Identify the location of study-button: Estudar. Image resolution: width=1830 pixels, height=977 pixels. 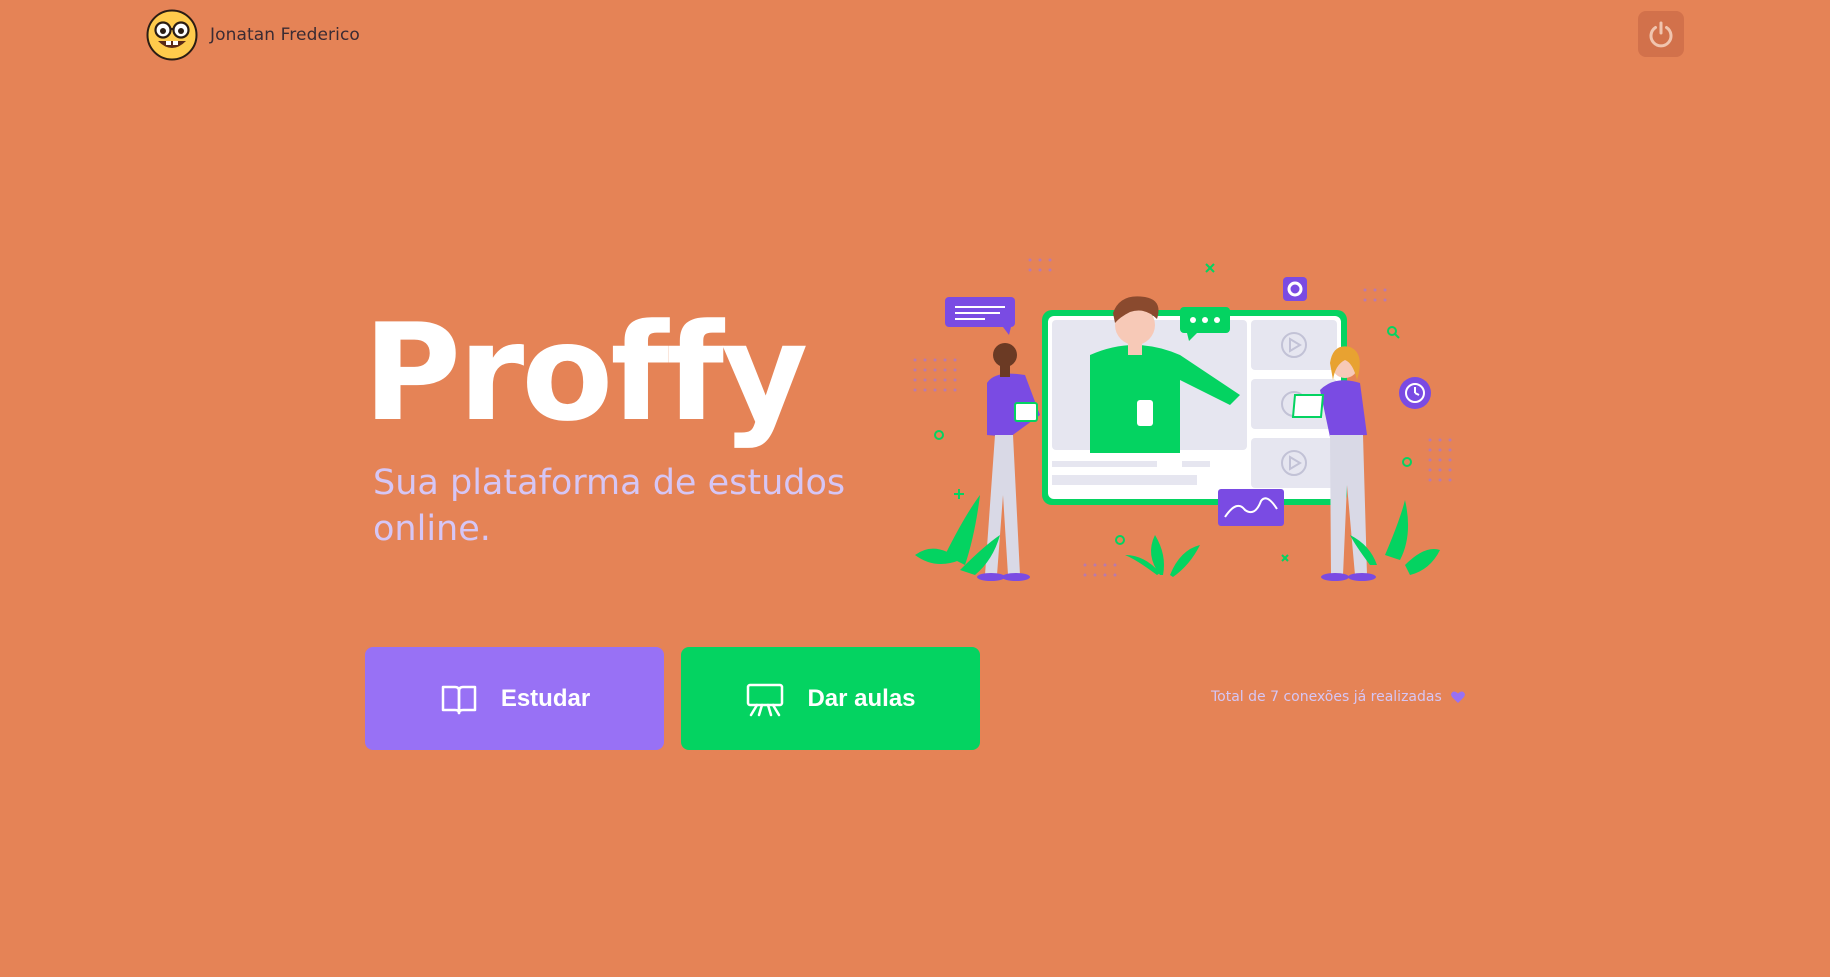
(514, 698).